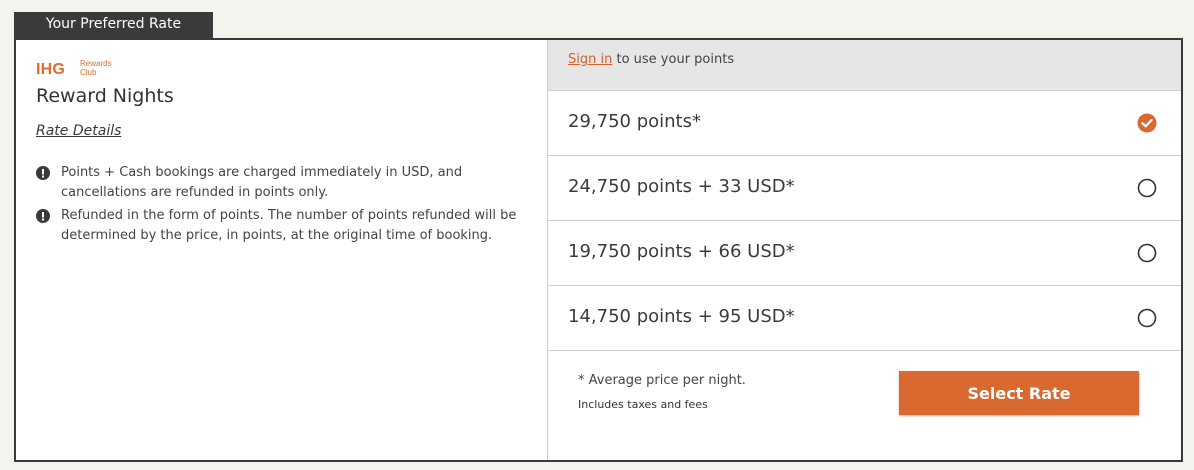  What do you see at coordinates (1147, 123) in the screenshot?
I see `radio-checked-icon` at bounding box center [1147, 123].